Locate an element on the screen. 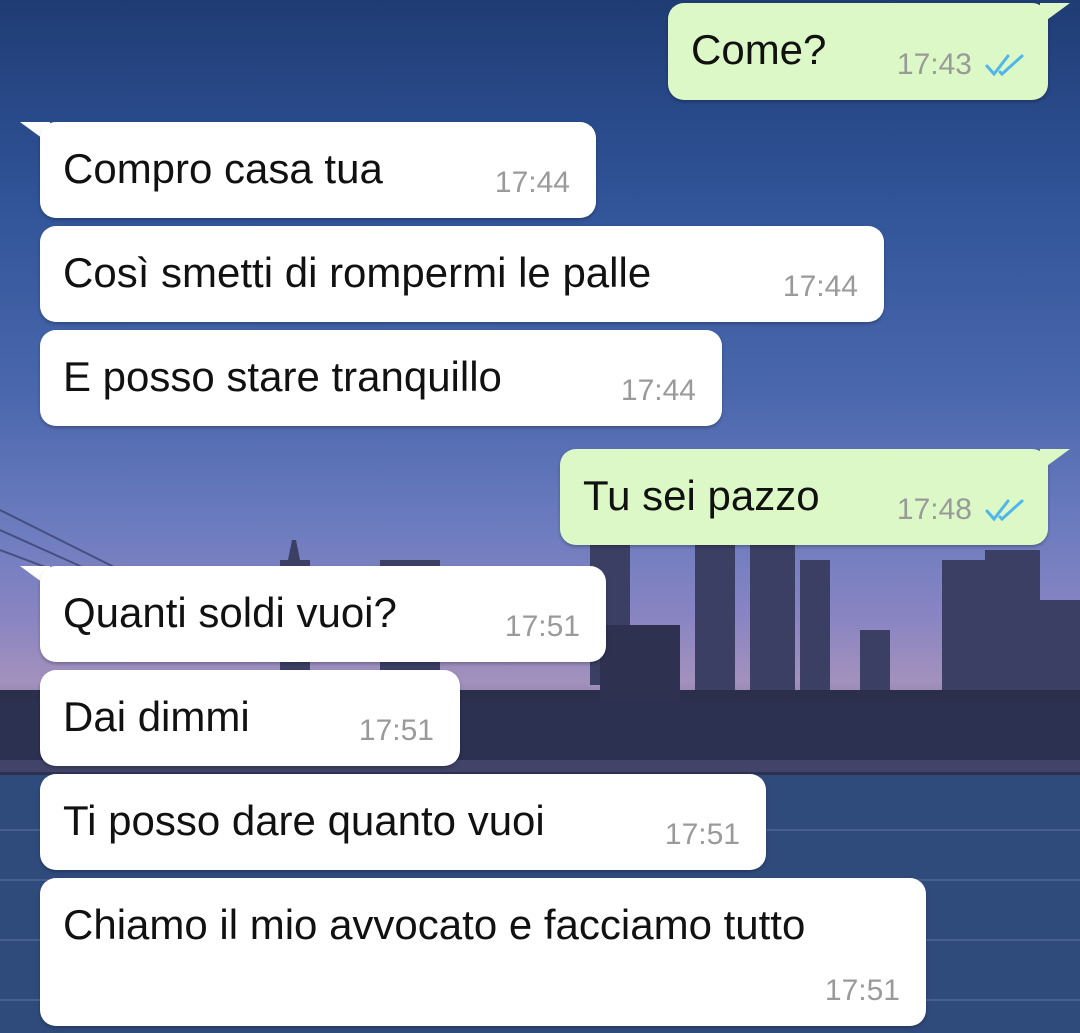 The height and width of the screenshot is (1033, 1080). message-text: Chiamo il mio avvocato e facciamo tutto is located at coordinates (434, 924).